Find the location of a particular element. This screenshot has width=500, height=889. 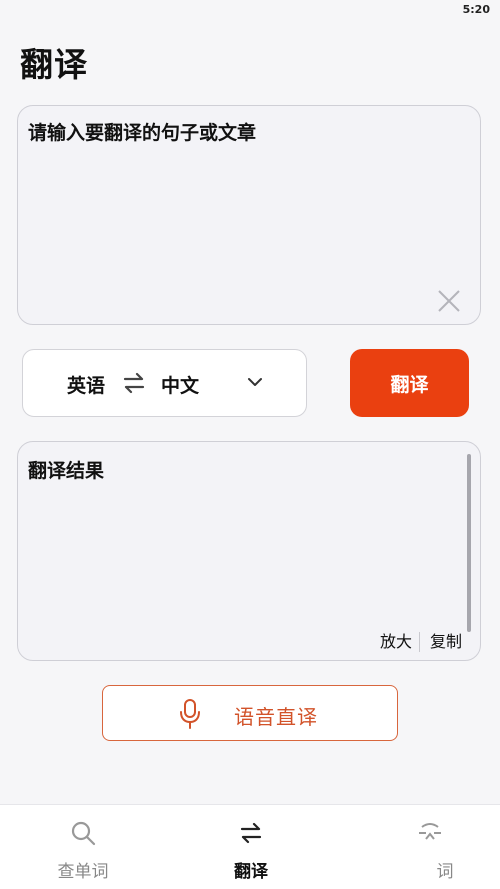

target-language: 中文 is located at coordinates (180, 384).